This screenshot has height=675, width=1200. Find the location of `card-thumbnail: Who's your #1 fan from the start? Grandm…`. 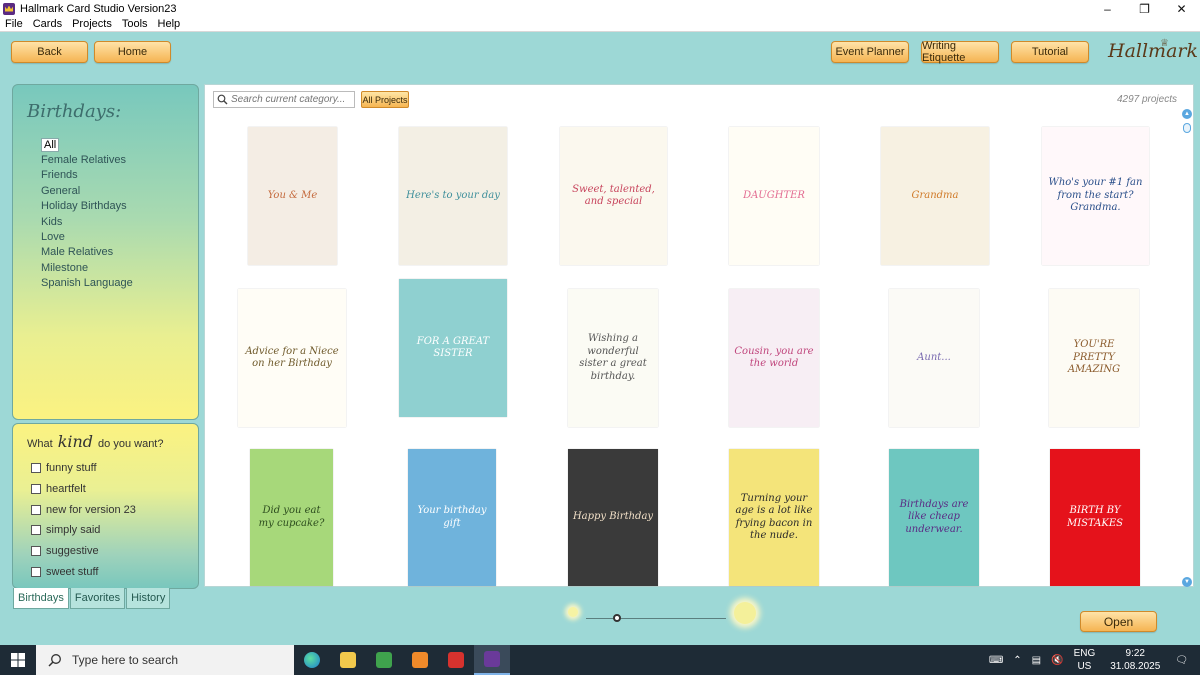

card-thumbnail: Who's your #1 fan from the start? Grandm… is located at coordinates (1095, 196).